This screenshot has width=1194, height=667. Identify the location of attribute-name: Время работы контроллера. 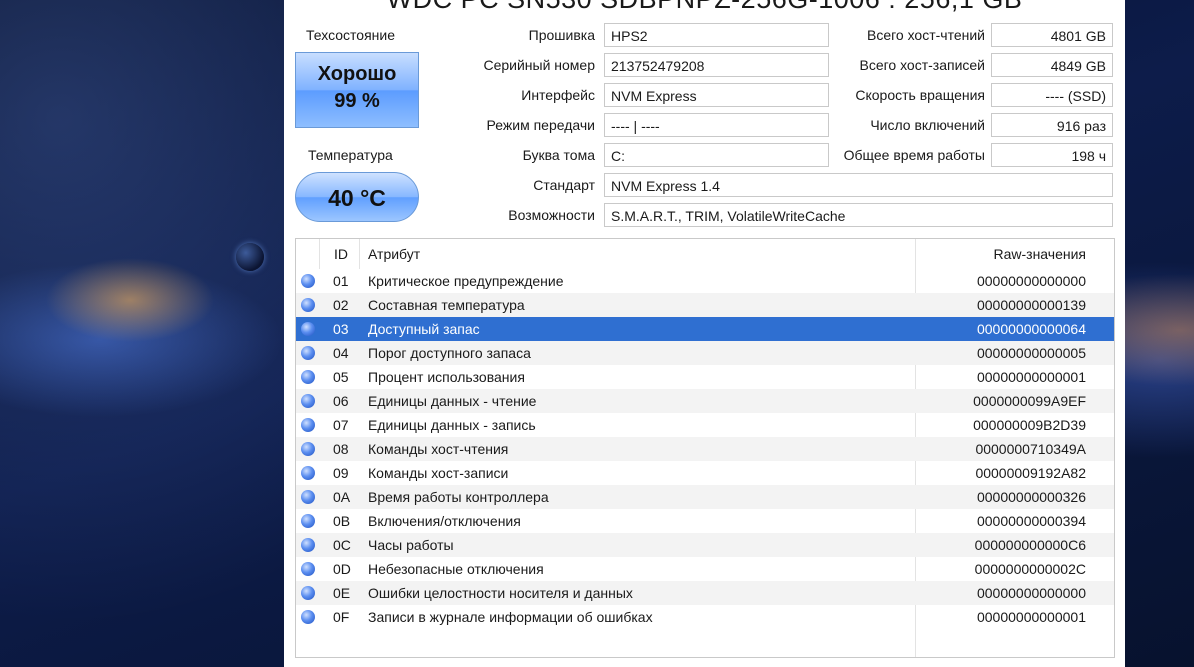
(458, 497).